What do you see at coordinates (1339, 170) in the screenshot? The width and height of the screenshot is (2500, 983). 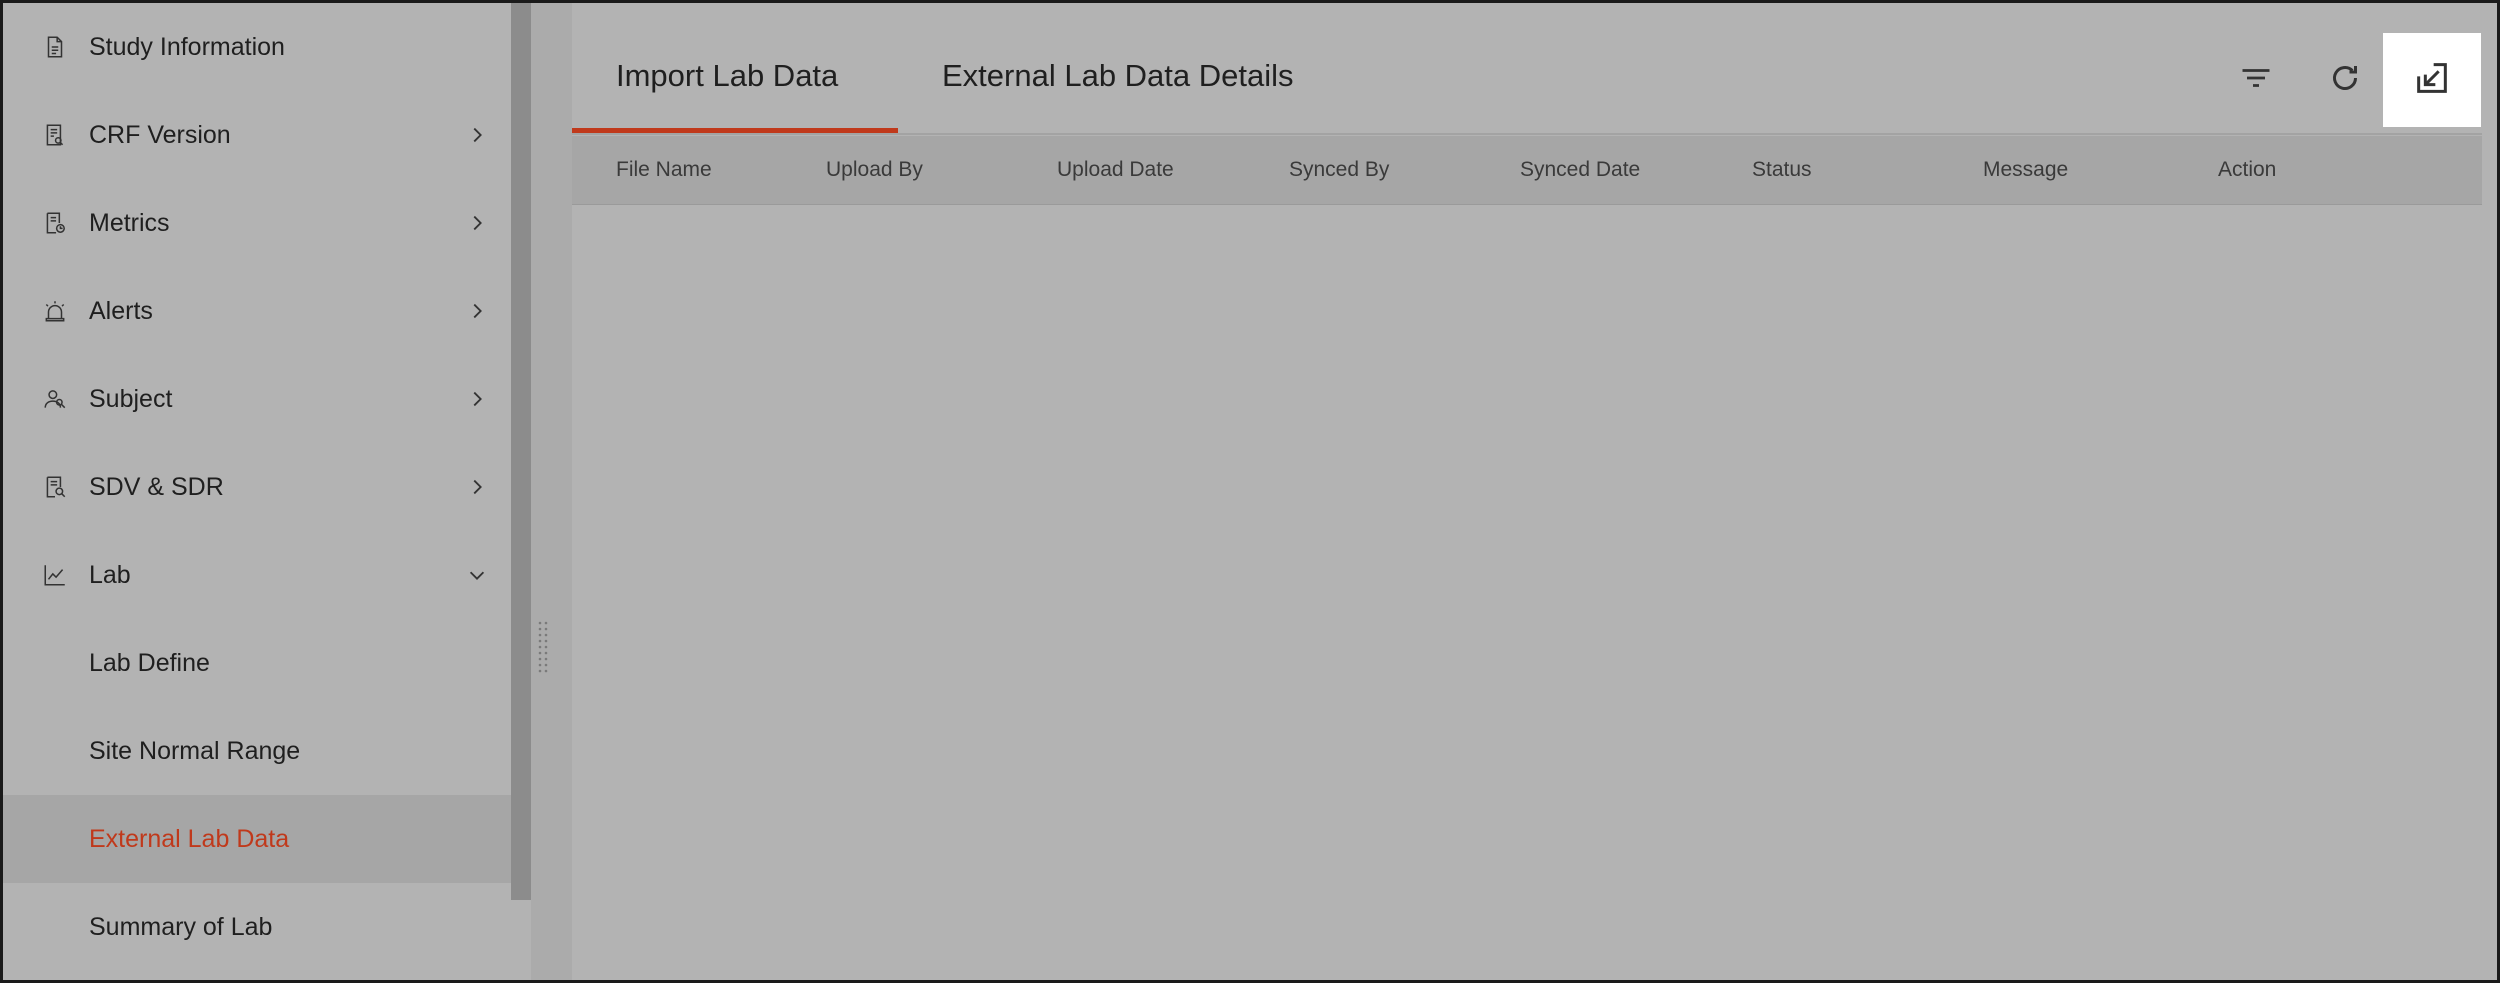 I see `column-header-synced-by: Synced By` at bounding box center [1339, 170].